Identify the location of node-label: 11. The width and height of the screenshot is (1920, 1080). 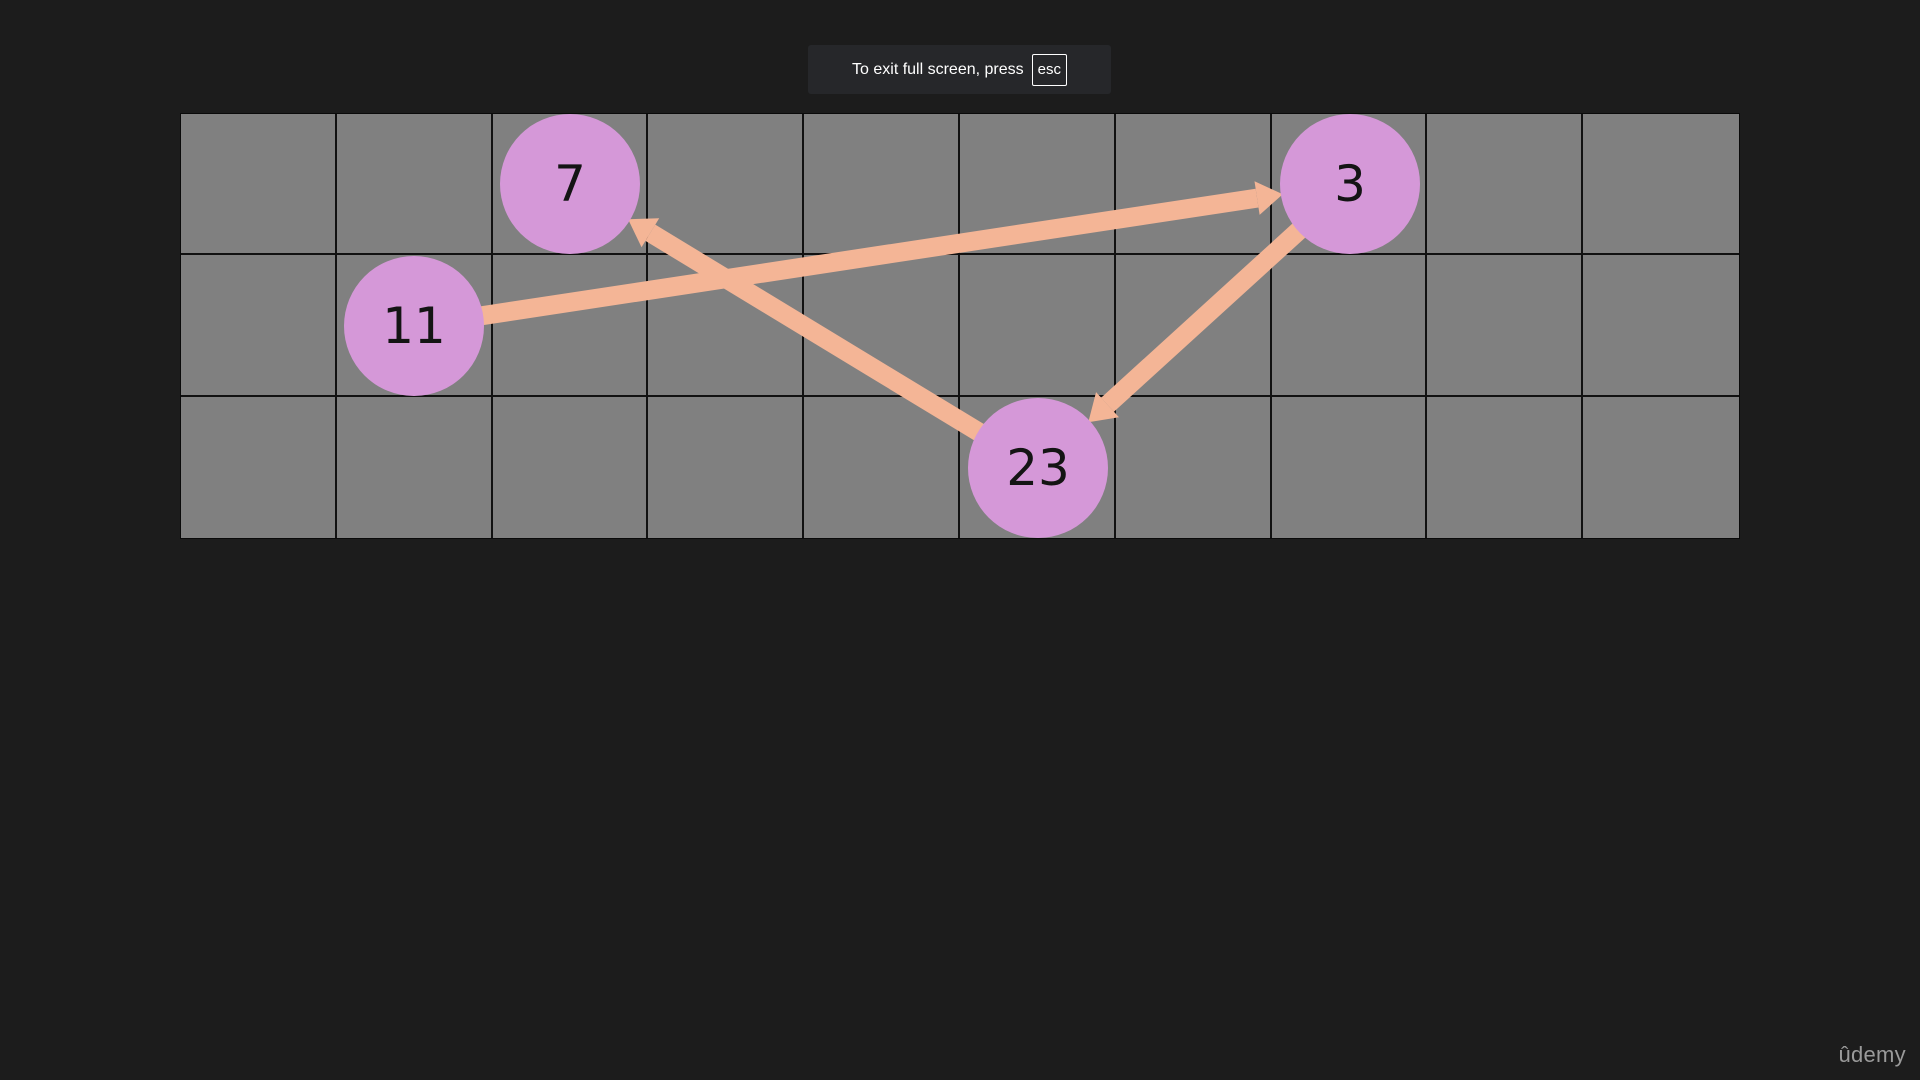
(414, 326).